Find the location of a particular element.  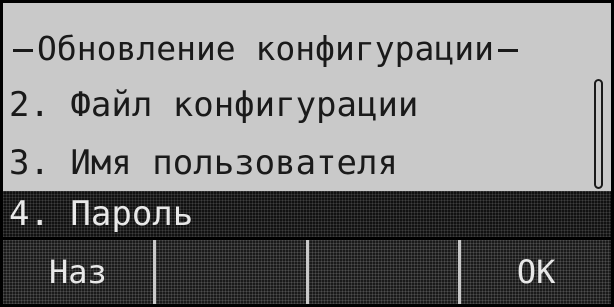

menu-item-password-selected: 4. Пароль is located at coordinates (307, 214).